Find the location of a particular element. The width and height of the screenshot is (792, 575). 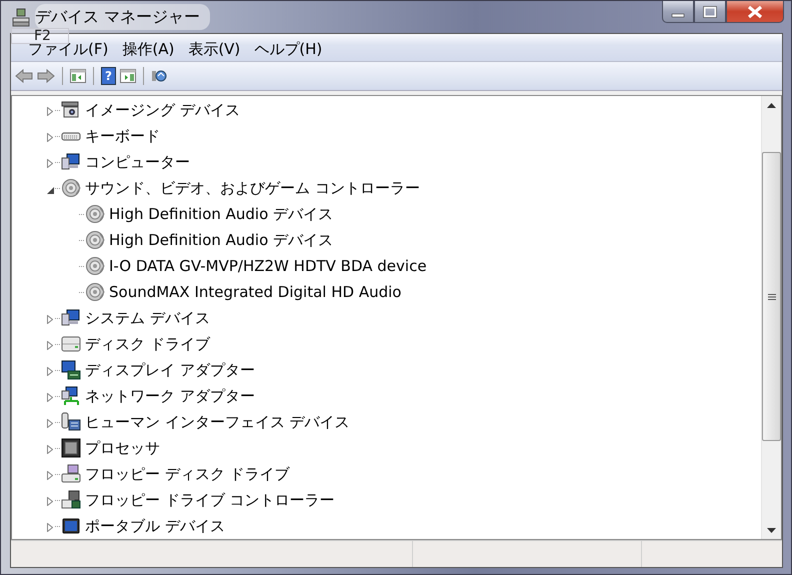

device-icon is located at coordinates (71, 422).